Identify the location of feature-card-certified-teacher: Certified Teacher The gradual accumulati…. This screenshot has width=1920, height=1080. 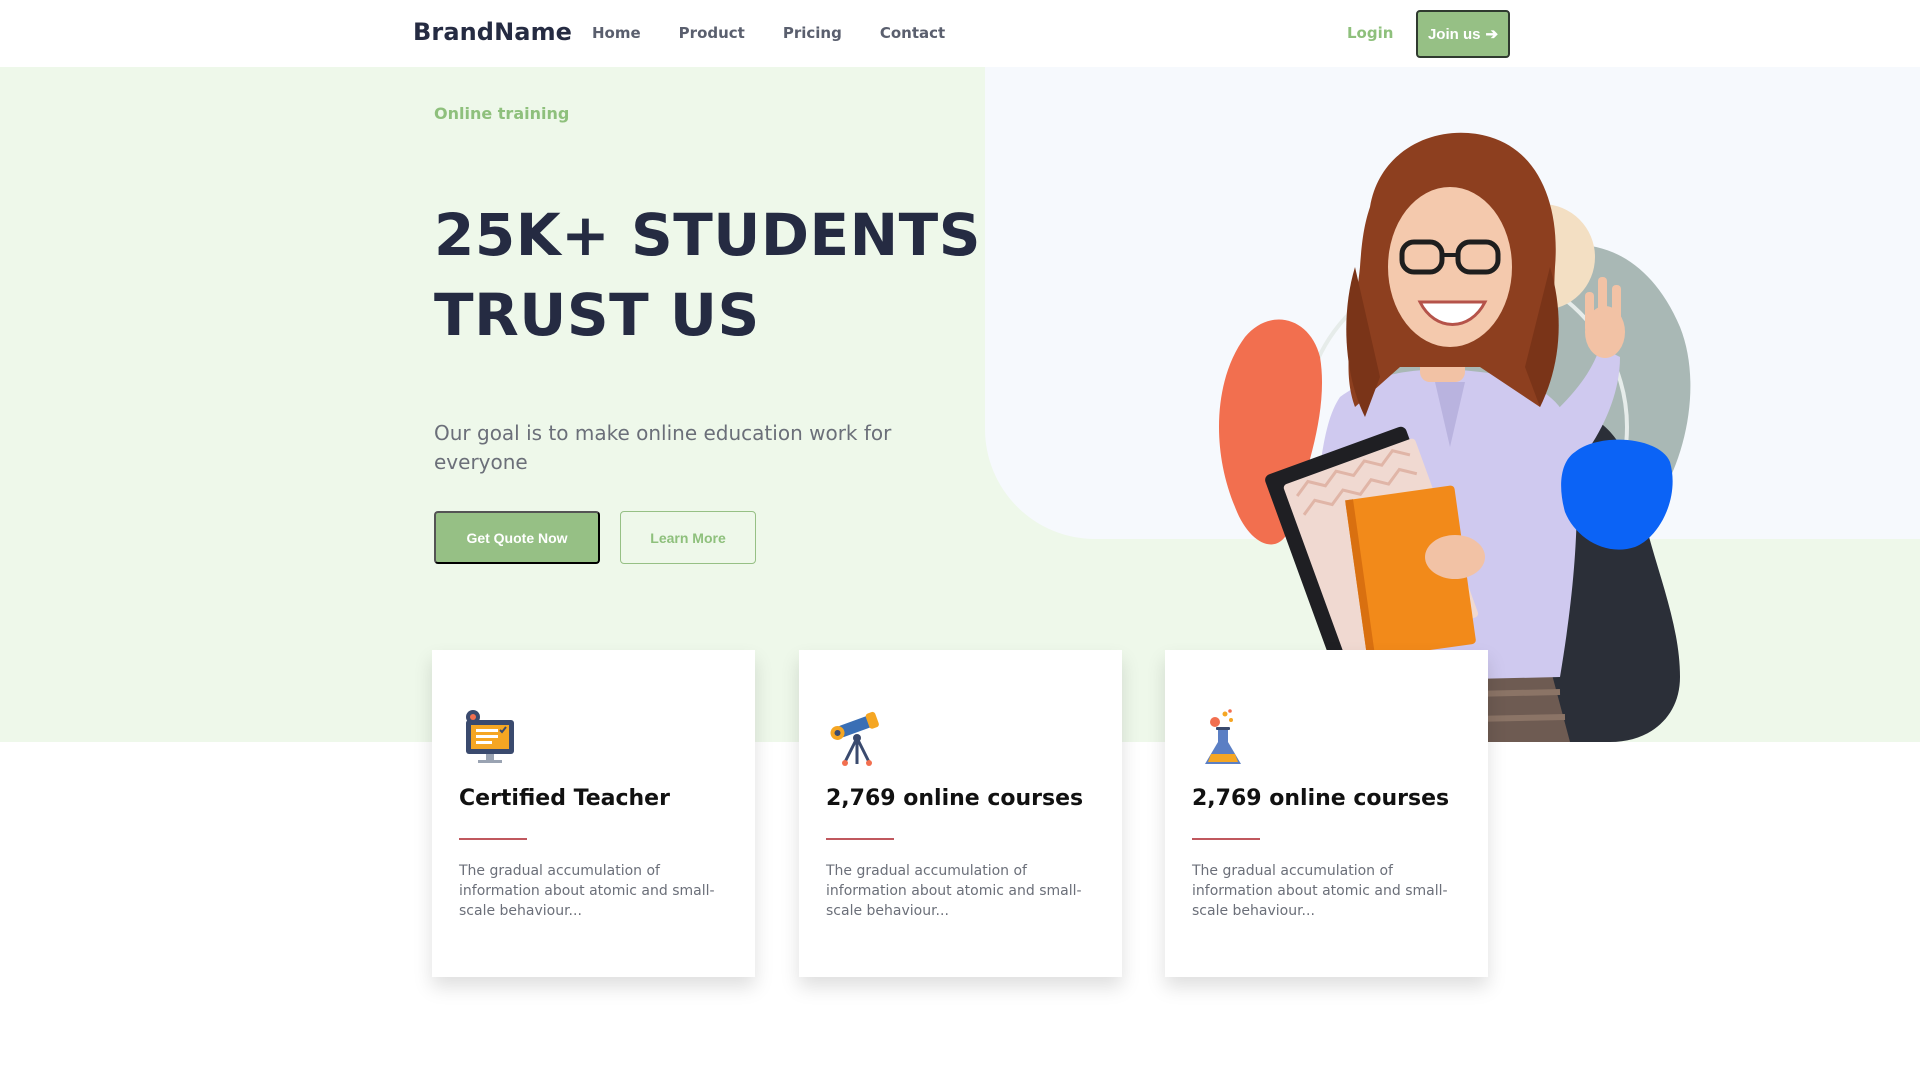
(593, 813).